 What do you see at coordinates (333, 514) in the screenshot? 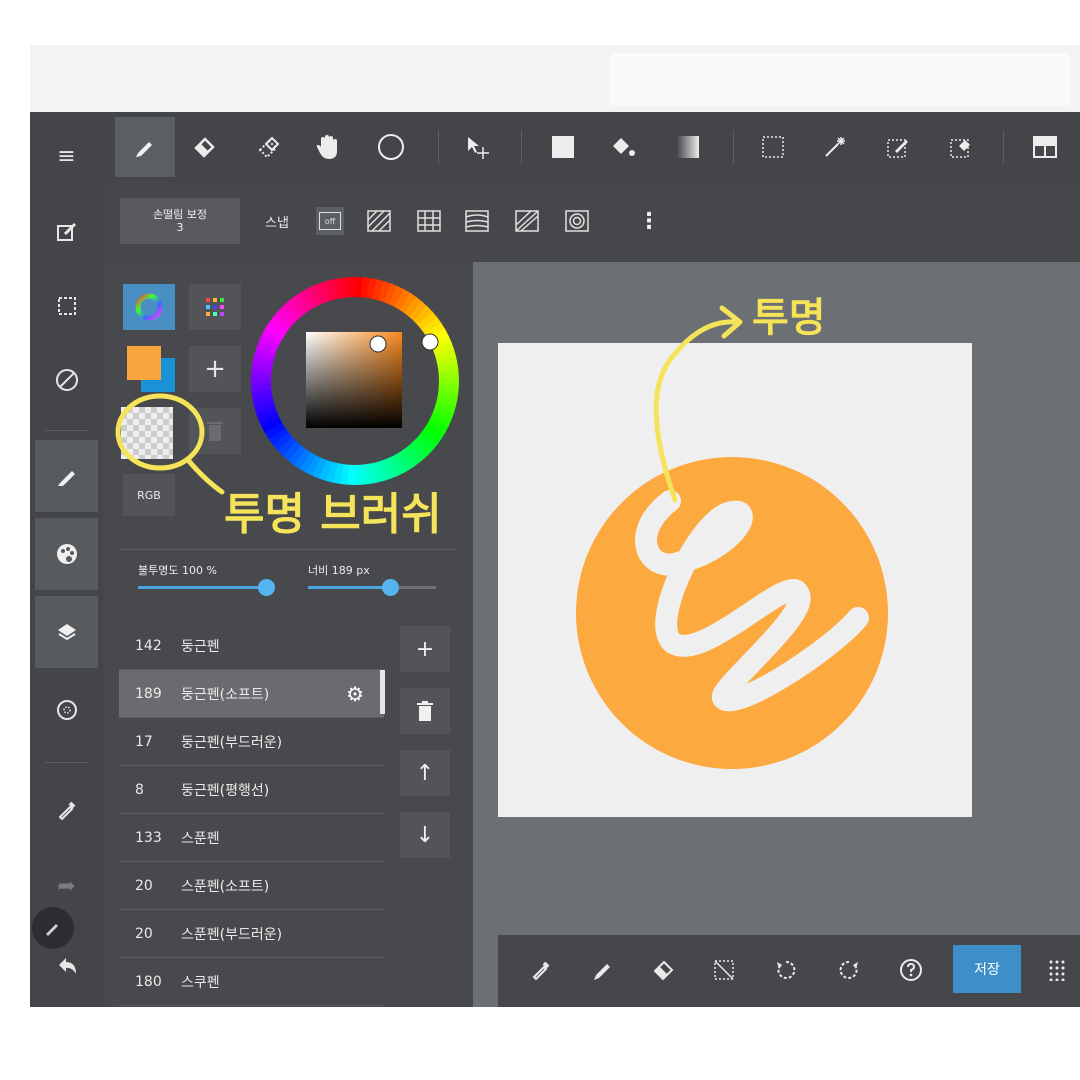
I see `annotation-transparent-brush: 투명 브러쉬` at bounding box center [333, 514].